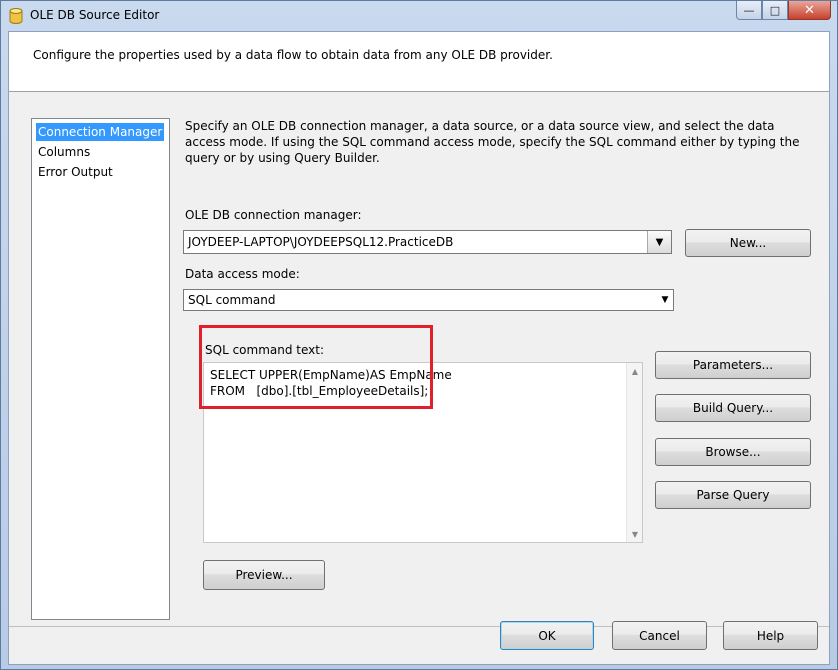  I want to click on data-access-mode-value: SQL command, so click(232, 300).